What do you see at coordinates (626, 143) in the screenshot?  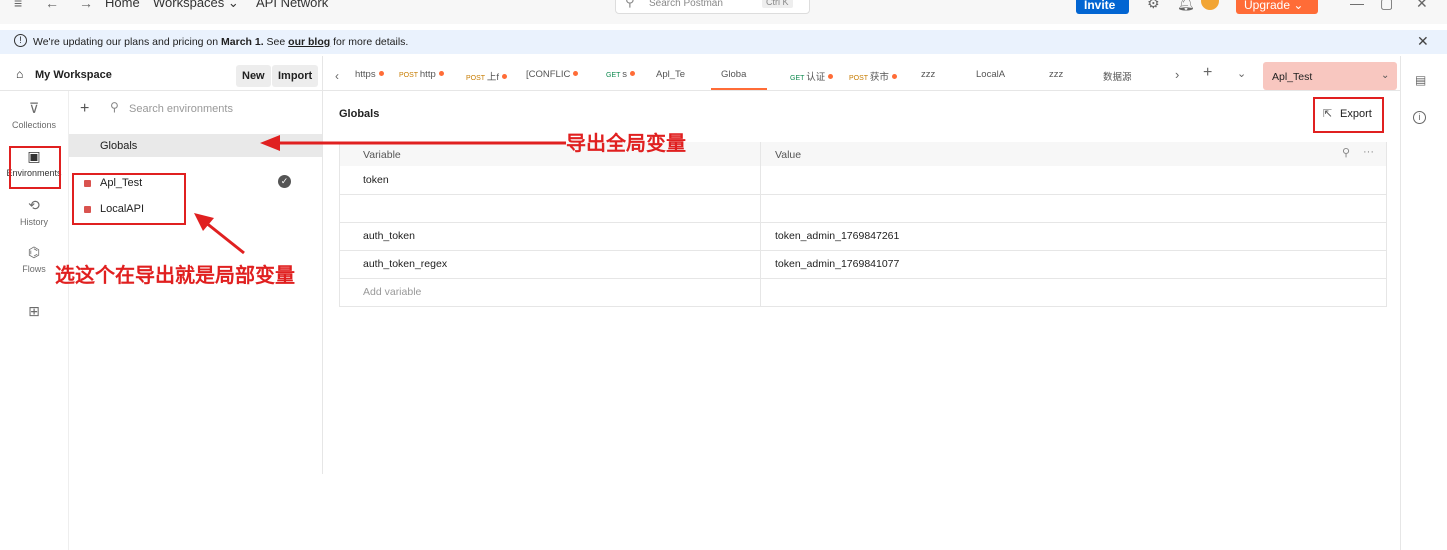 I see `annotation-export-globals: 导出全局变量` at bounding box center [626, 143].